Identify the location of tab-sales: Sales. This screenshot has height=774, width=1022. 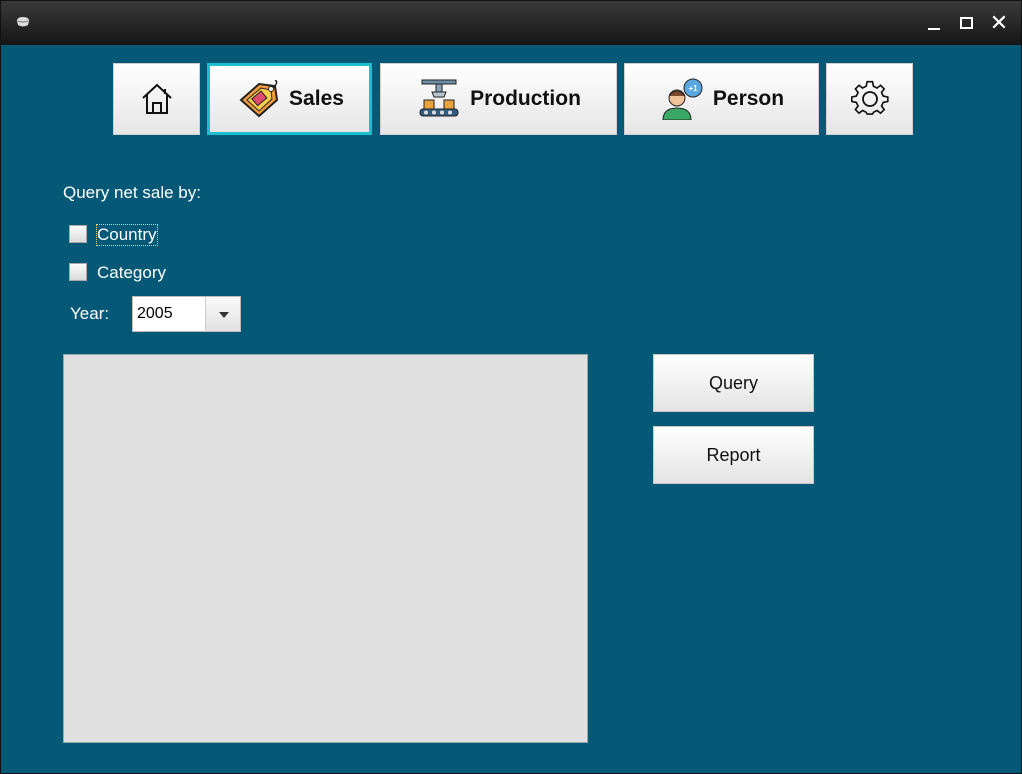
(289, 99).